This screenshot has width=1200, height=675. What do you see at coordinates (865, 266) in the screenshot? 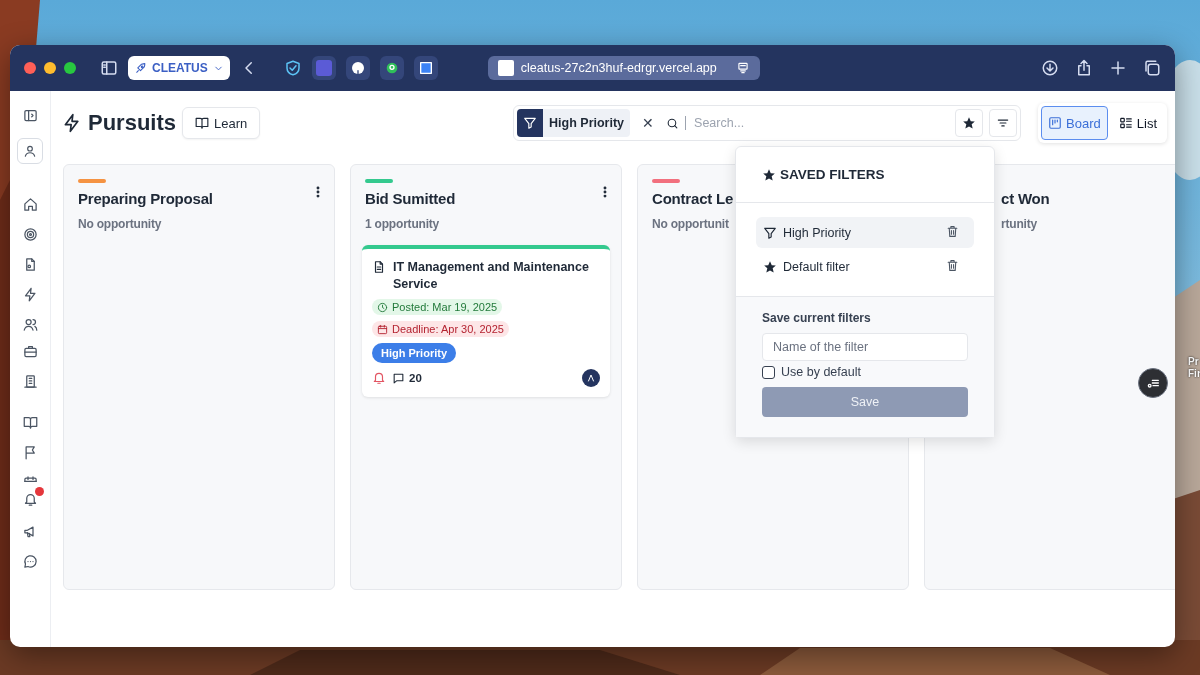
I see `saved-filter-item: Default filter` at bounding box center [865, 266].